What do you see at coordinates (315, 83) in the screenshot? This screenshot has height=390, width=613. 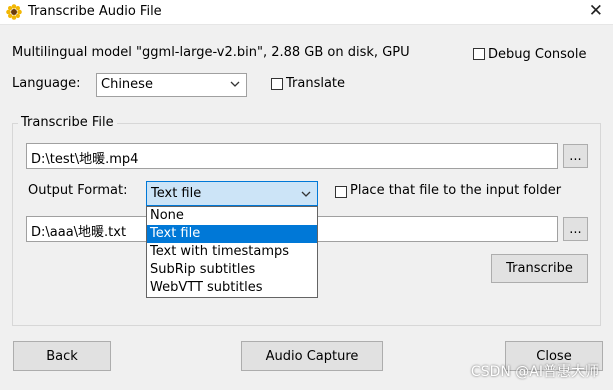 I see `translate-label: Translate` at bounding box center [315, 83].